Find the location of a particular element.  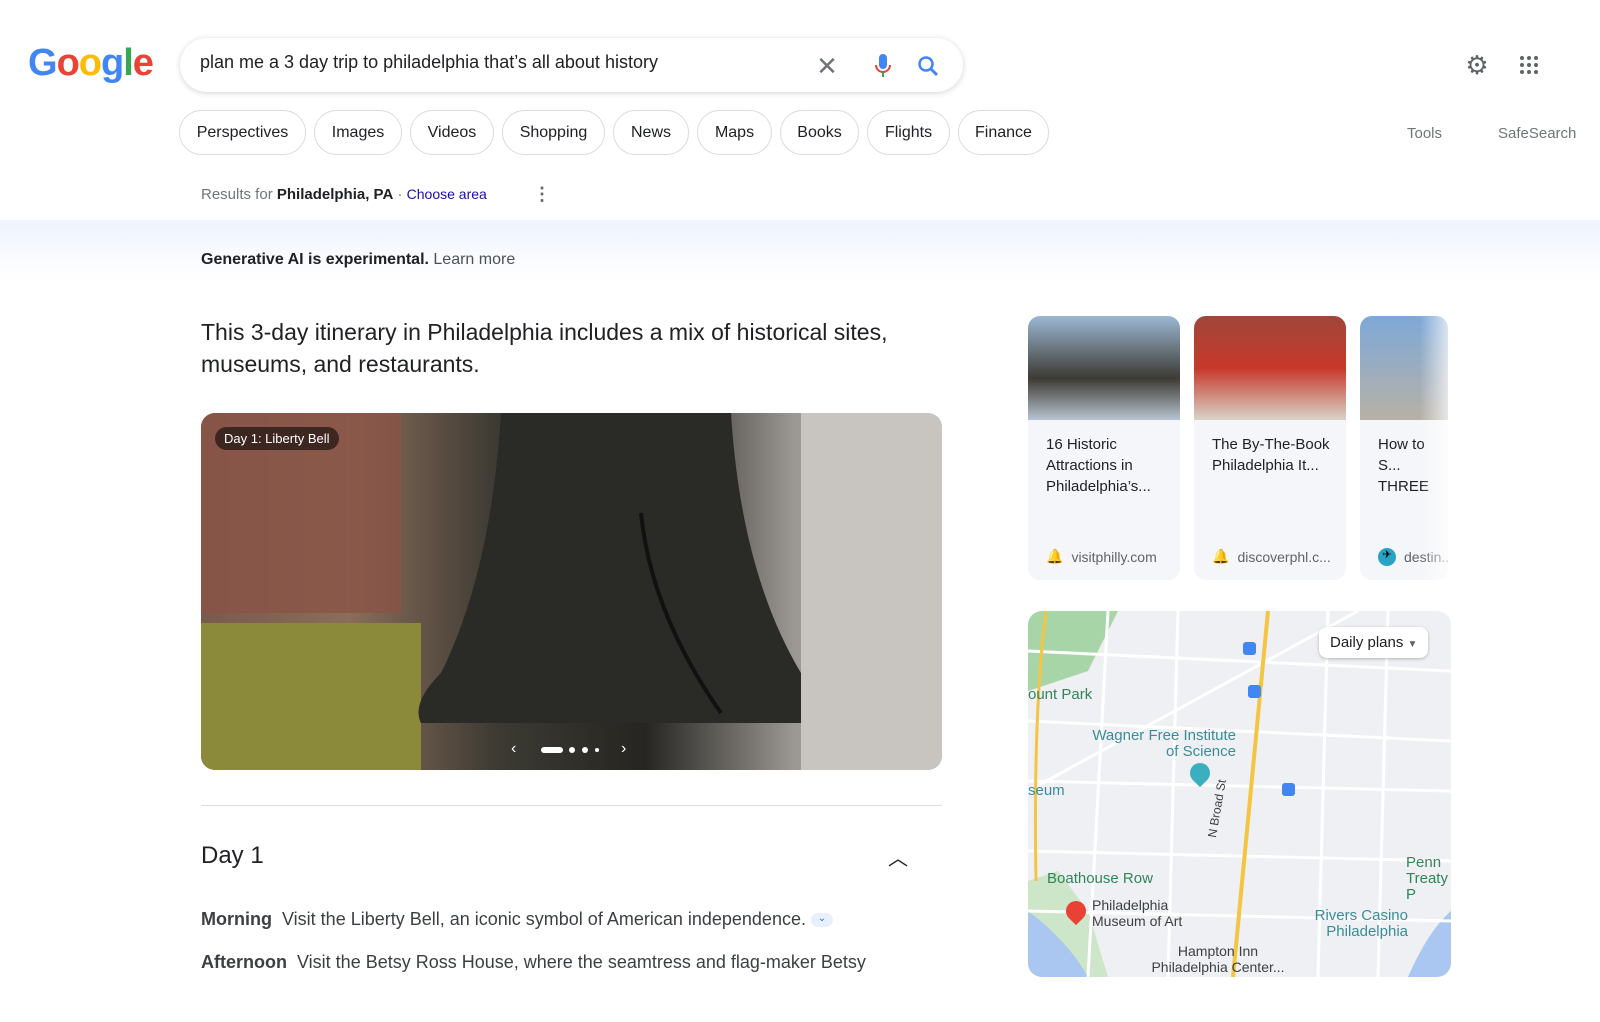

chip-books: Books is located at coordinates (819, 132).